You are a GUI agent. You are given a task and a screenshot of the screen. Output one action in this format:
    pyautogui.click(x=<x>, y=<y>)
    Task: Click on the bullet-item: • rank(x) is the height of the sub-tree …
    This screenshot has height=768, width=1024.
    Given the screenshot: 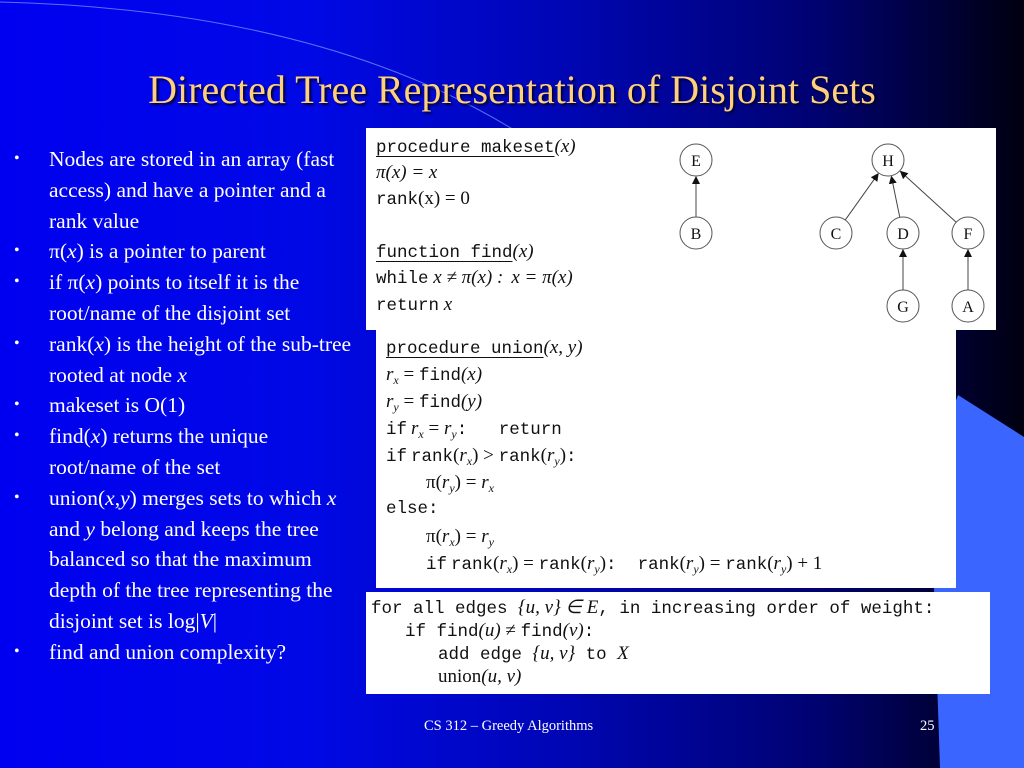 What is the action you would take?
    pyautogui.click(x=182, y=360)
    